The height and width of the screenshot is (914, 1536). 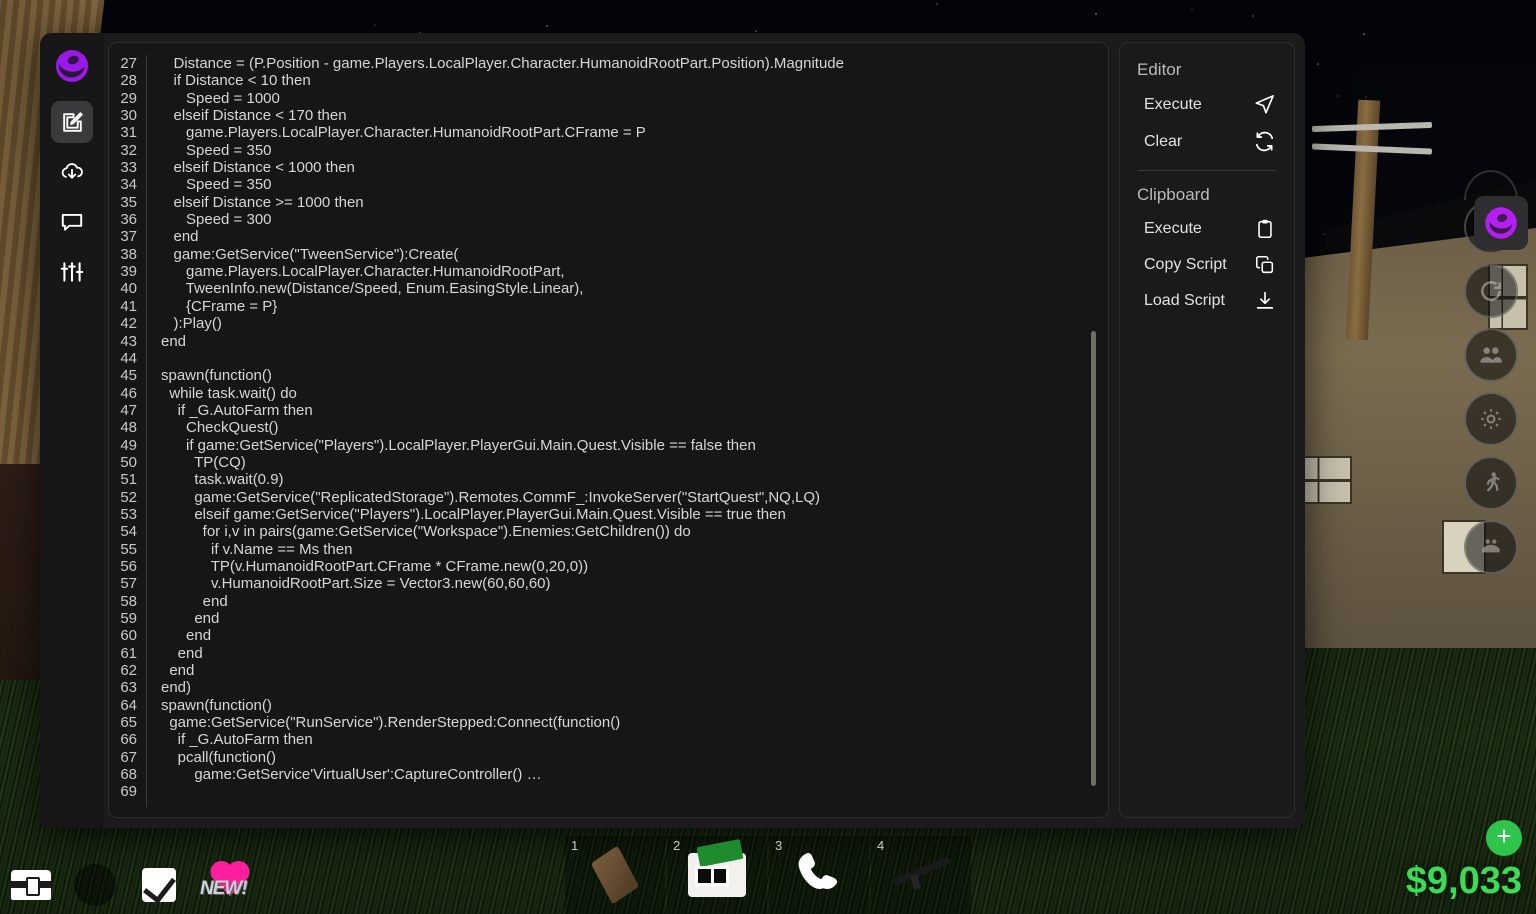 I want to click on line-number: 60, so click(x=128, y=636).